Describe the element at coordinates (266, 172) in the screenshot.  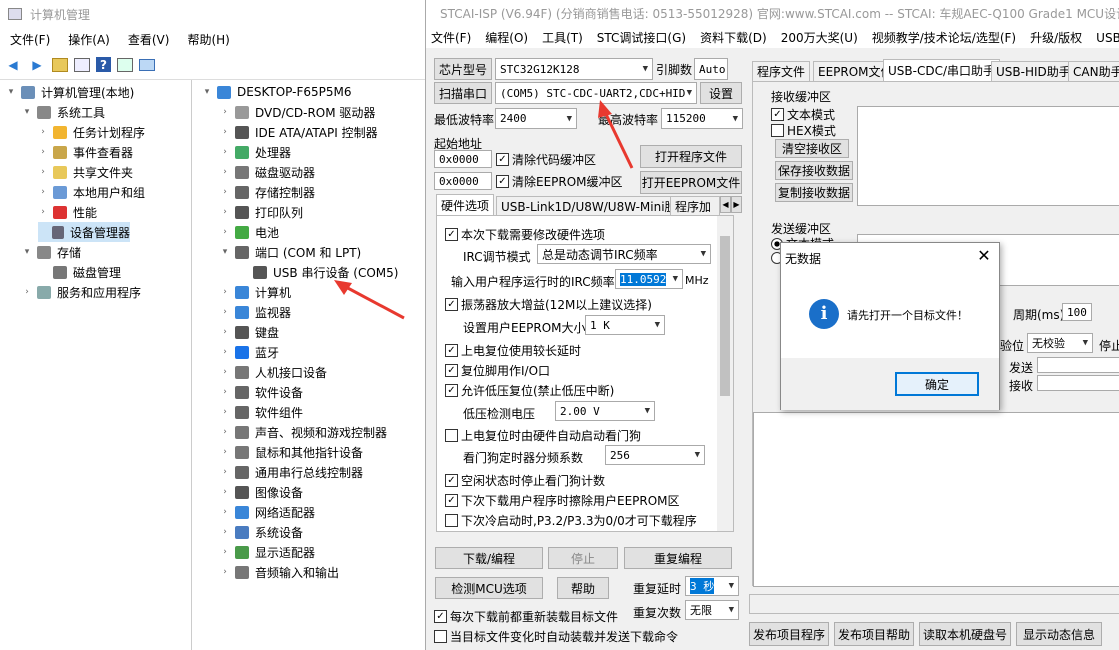
I see `device-tree-item: › 磁盘驱动器` at that location.